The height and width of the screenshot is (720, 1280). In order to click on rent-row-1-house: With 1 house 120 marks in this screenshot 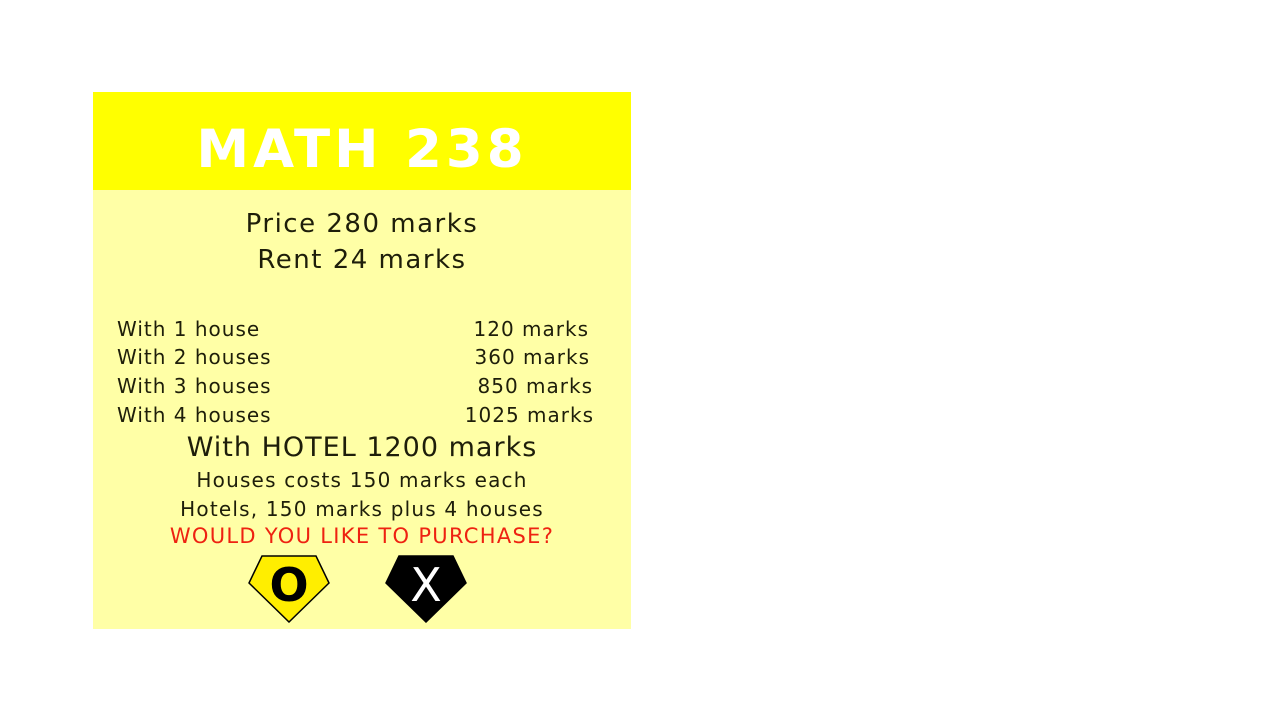, I will do `click(359, 330)`.